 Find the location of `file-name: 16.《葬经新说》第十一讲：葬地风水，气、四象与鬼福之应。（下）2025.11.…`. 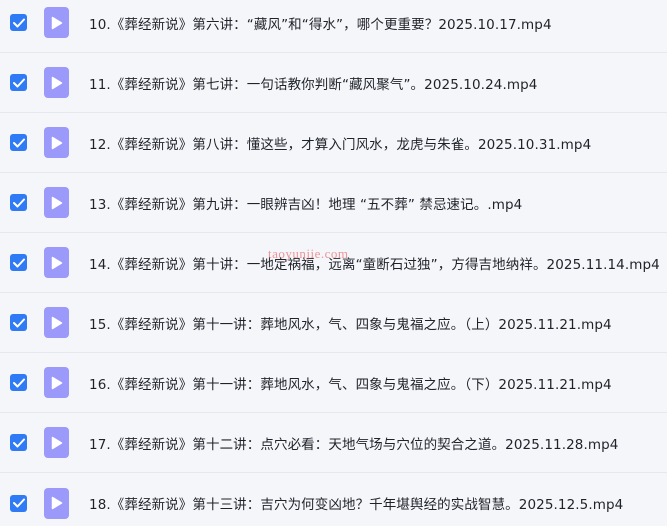

file-name: 16.《葬经新说》第十一讲：葬地风水，气、四象与鬼福之应。（下）2025.11.… is located at coordinates (350, 384).